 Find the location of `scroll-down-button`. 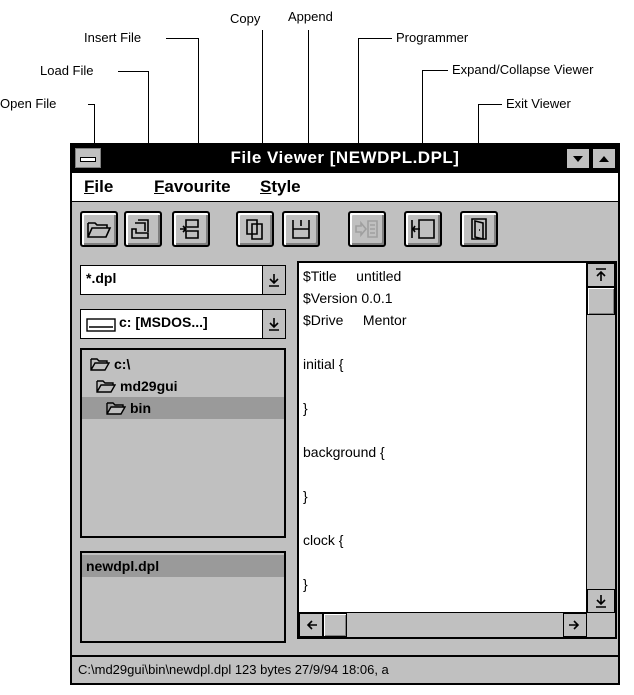

scroll-down-button is located at coordinates (601, 601).